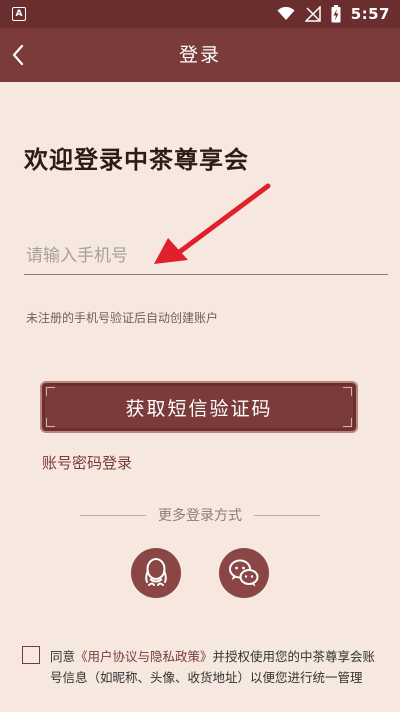 The width and height of the screenshot is (400, 712). I want to click on get-sms-code-button: 获取短信验证码, so click(199, 407).